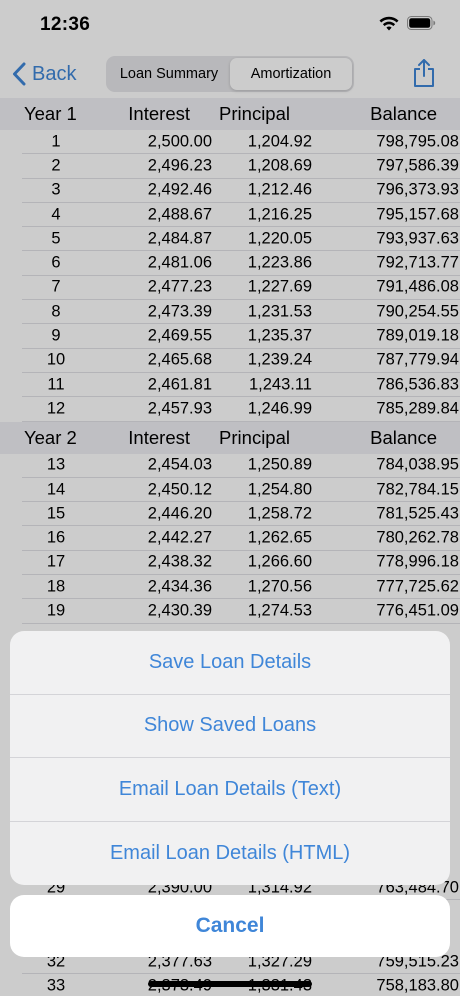  What do you see at coordinates (230, 726) in the screenshot?
I see `show-saved-loans-button: Show Saved Loans` at bounding box center [230, 726].